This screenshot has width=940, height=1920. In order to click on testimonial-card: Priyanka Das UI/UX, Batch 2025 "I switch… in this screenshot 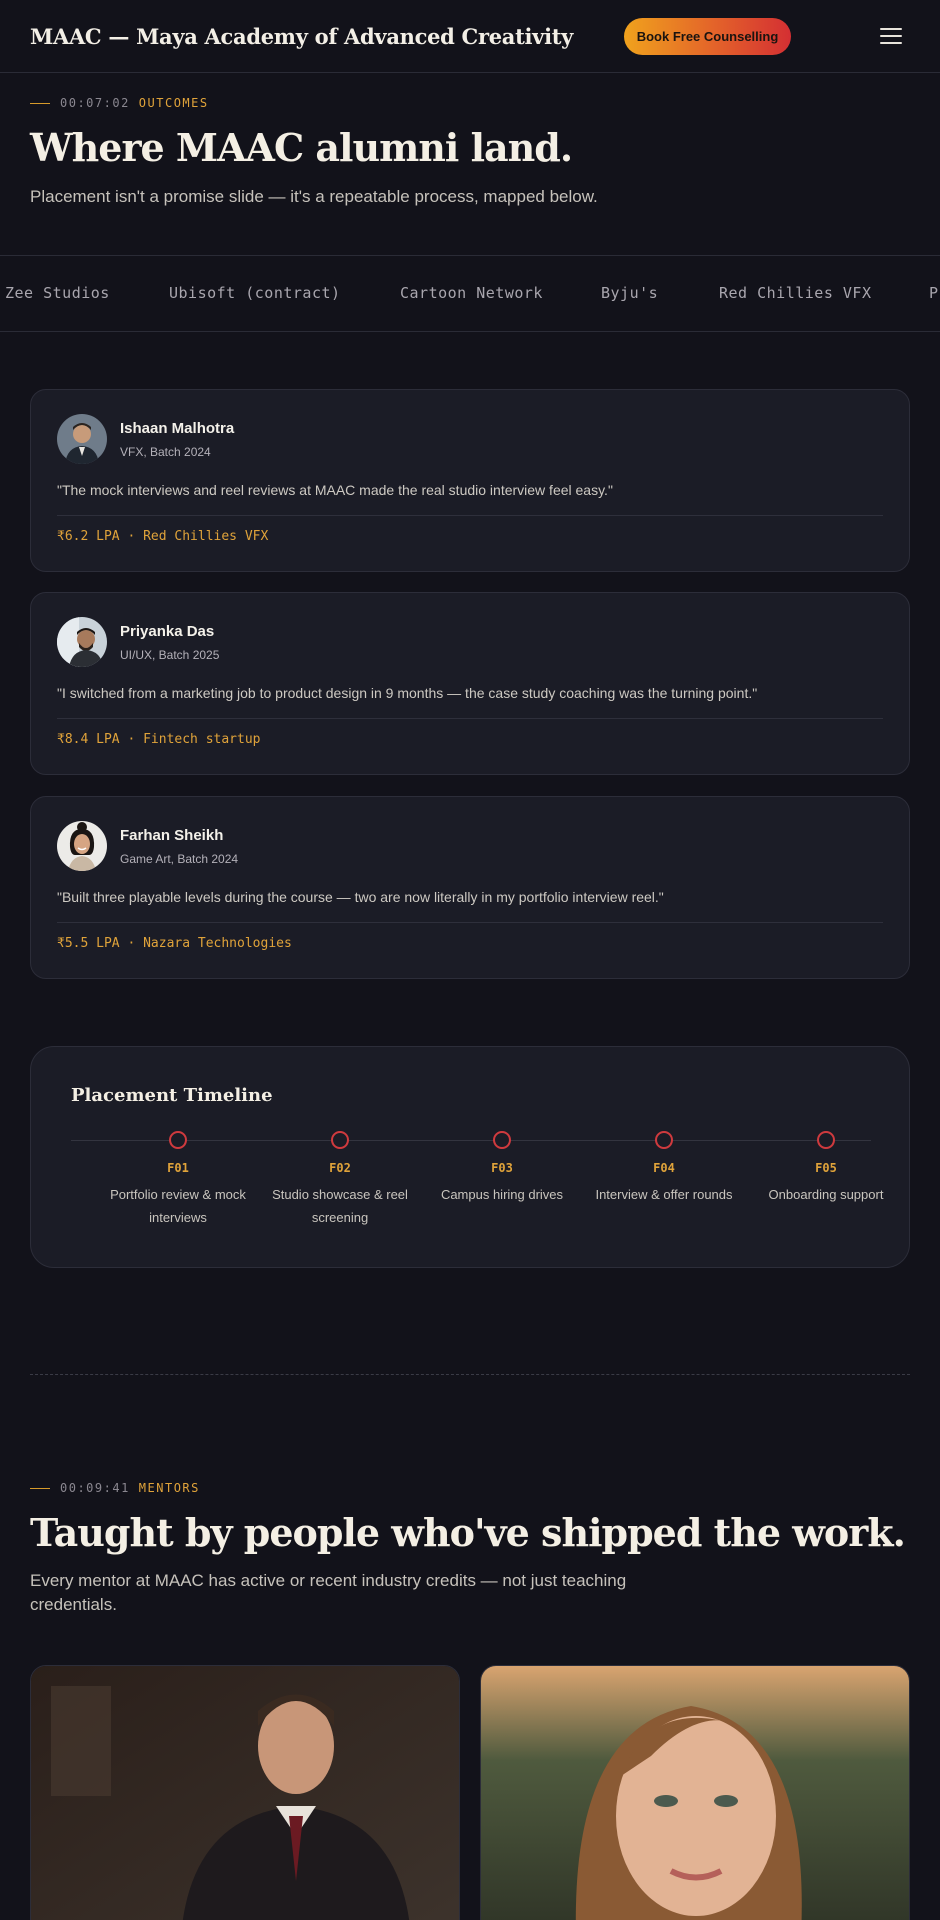, I will do `click(470, 683)`.